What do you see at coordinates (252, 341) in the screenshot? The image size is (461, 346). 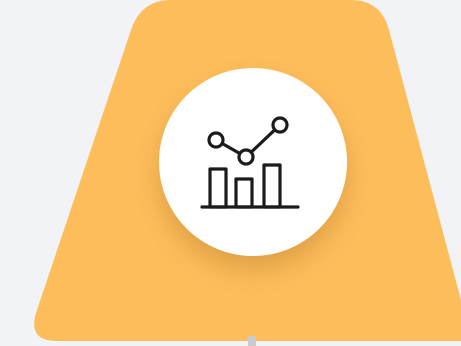 I see `connector-line` at bounding box center [252, 341].